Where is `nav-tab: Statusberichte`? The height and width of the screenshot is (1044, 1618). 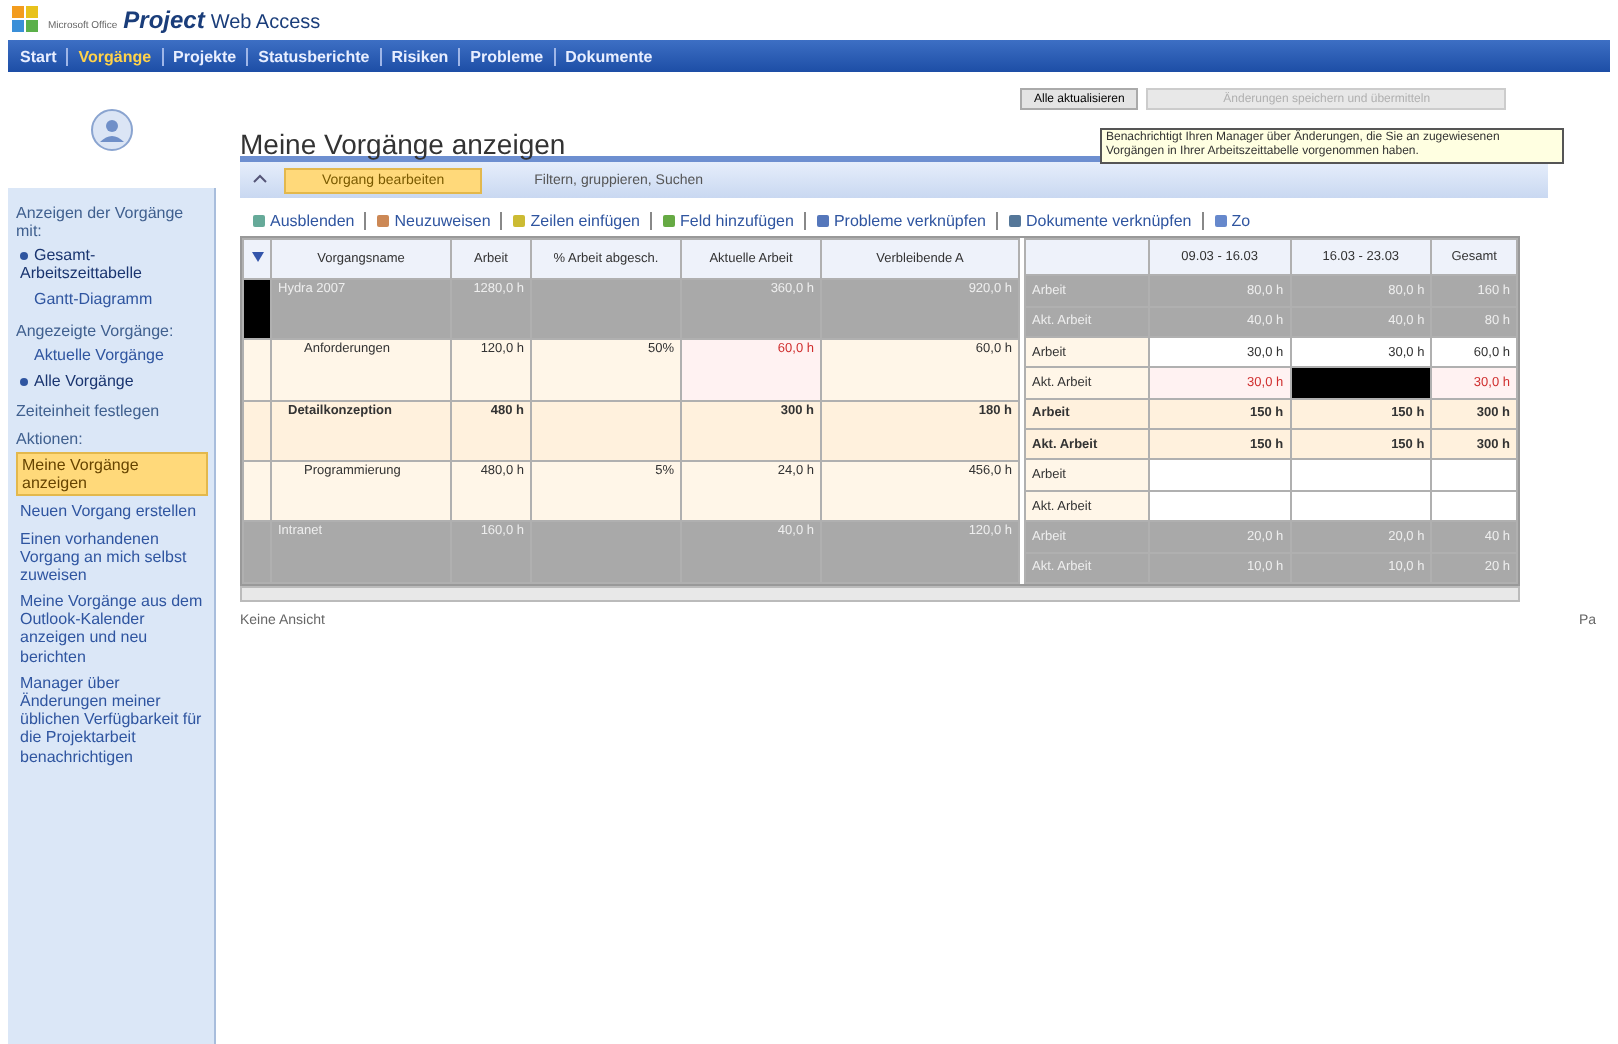
nav-tab: Statusberichte is located at coordinates (310, 56).